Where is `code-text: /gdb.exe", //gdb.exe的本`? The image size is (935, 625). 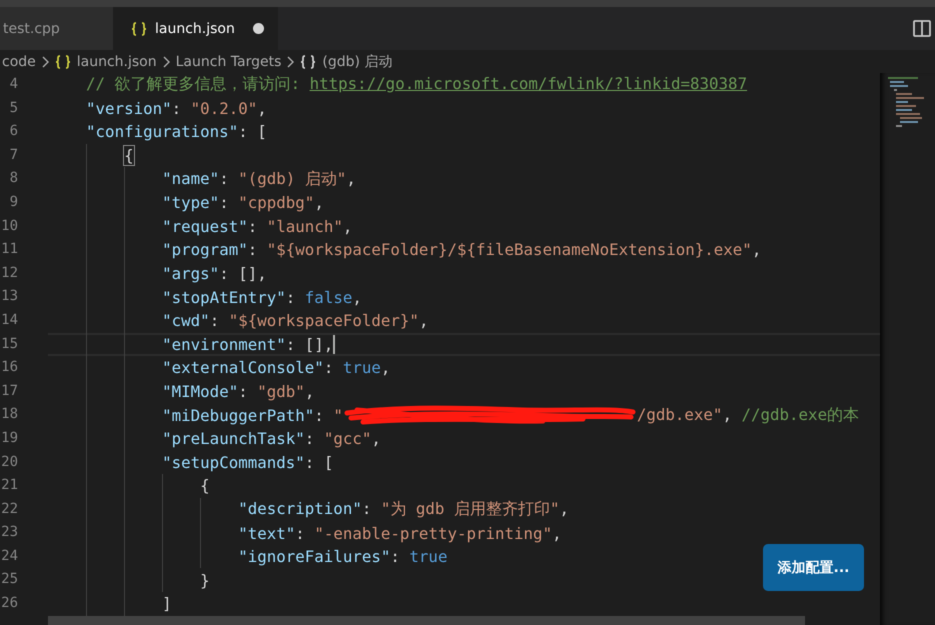
code-text: /gdb.exe", //gdb.exe的本 is located at coordinates (748, 415).